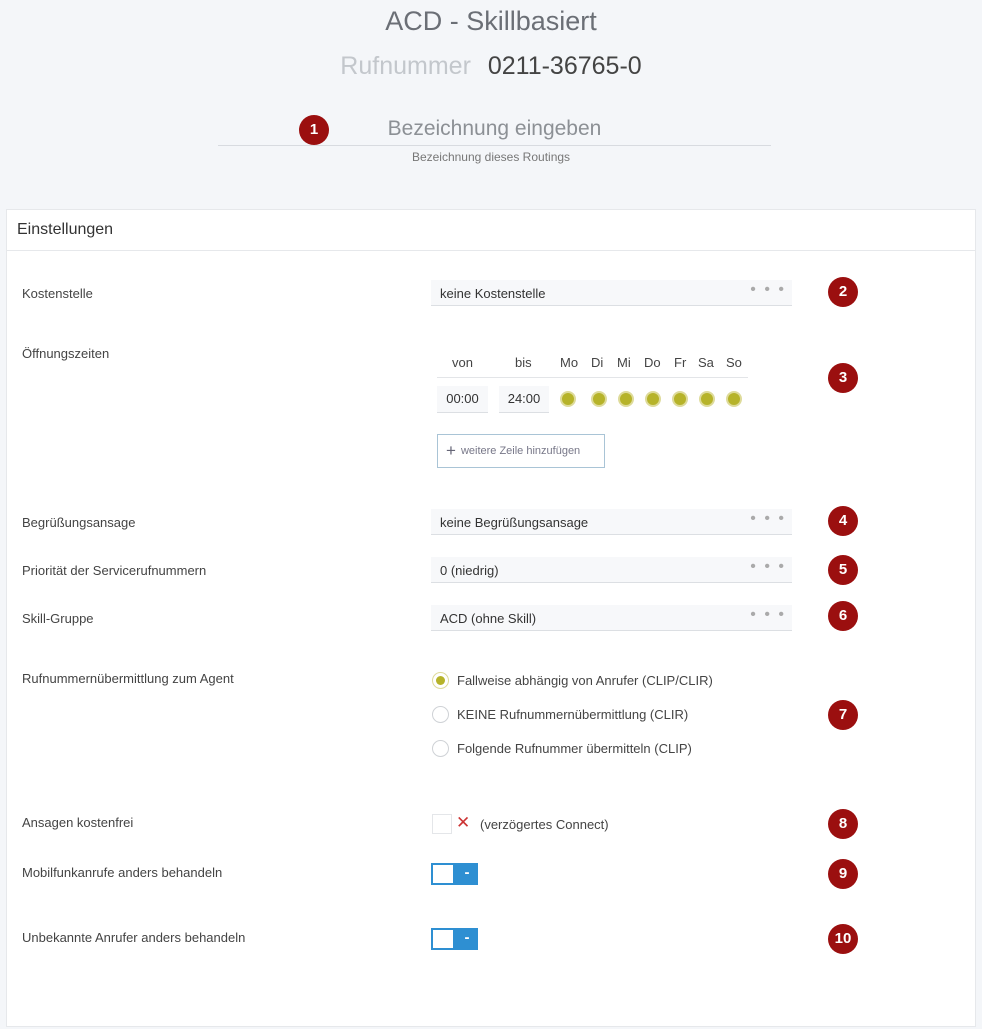  What do you see at coordinates (611, 293) in the screenshot?
I see `cost-center-select: keine Kostenstelle • • •` at bounding box center [611, 293].